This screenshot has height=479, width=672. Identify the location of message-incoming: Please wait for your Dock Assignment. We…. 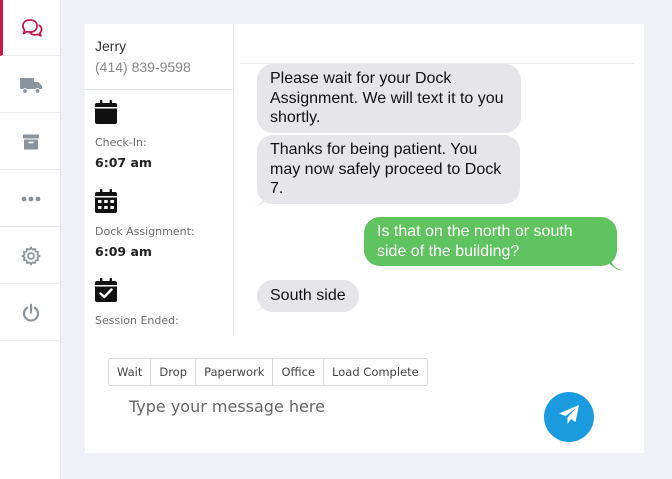
(389, 98).